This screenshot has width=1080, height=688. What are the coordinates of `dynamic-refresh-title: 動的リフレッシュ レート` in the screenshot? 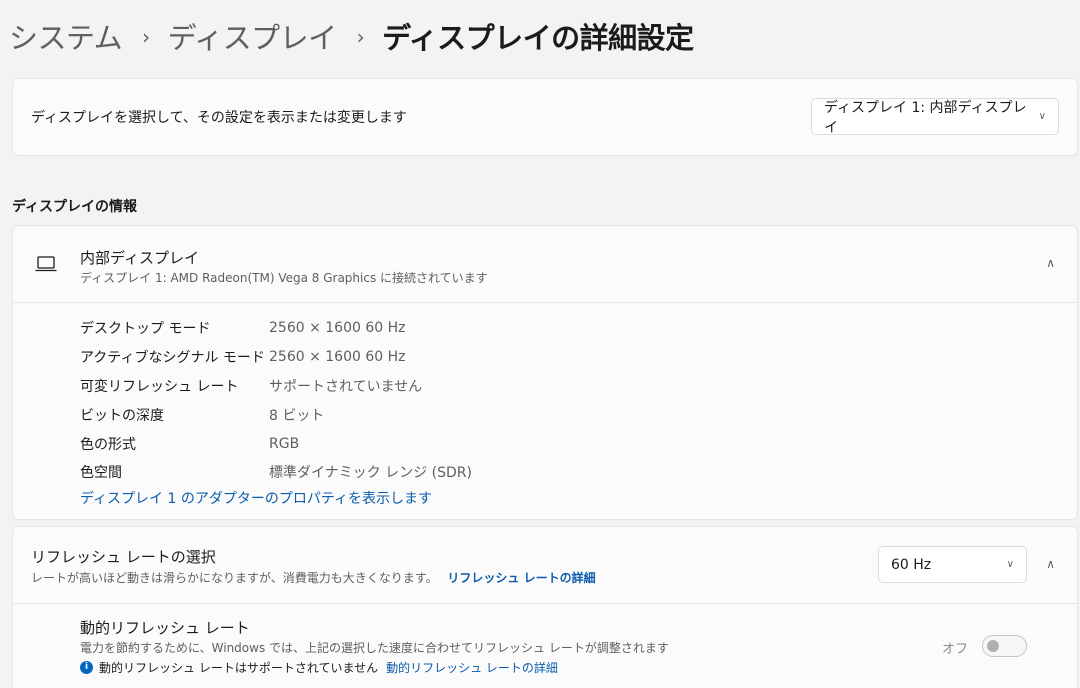 It's located at (165, 628).